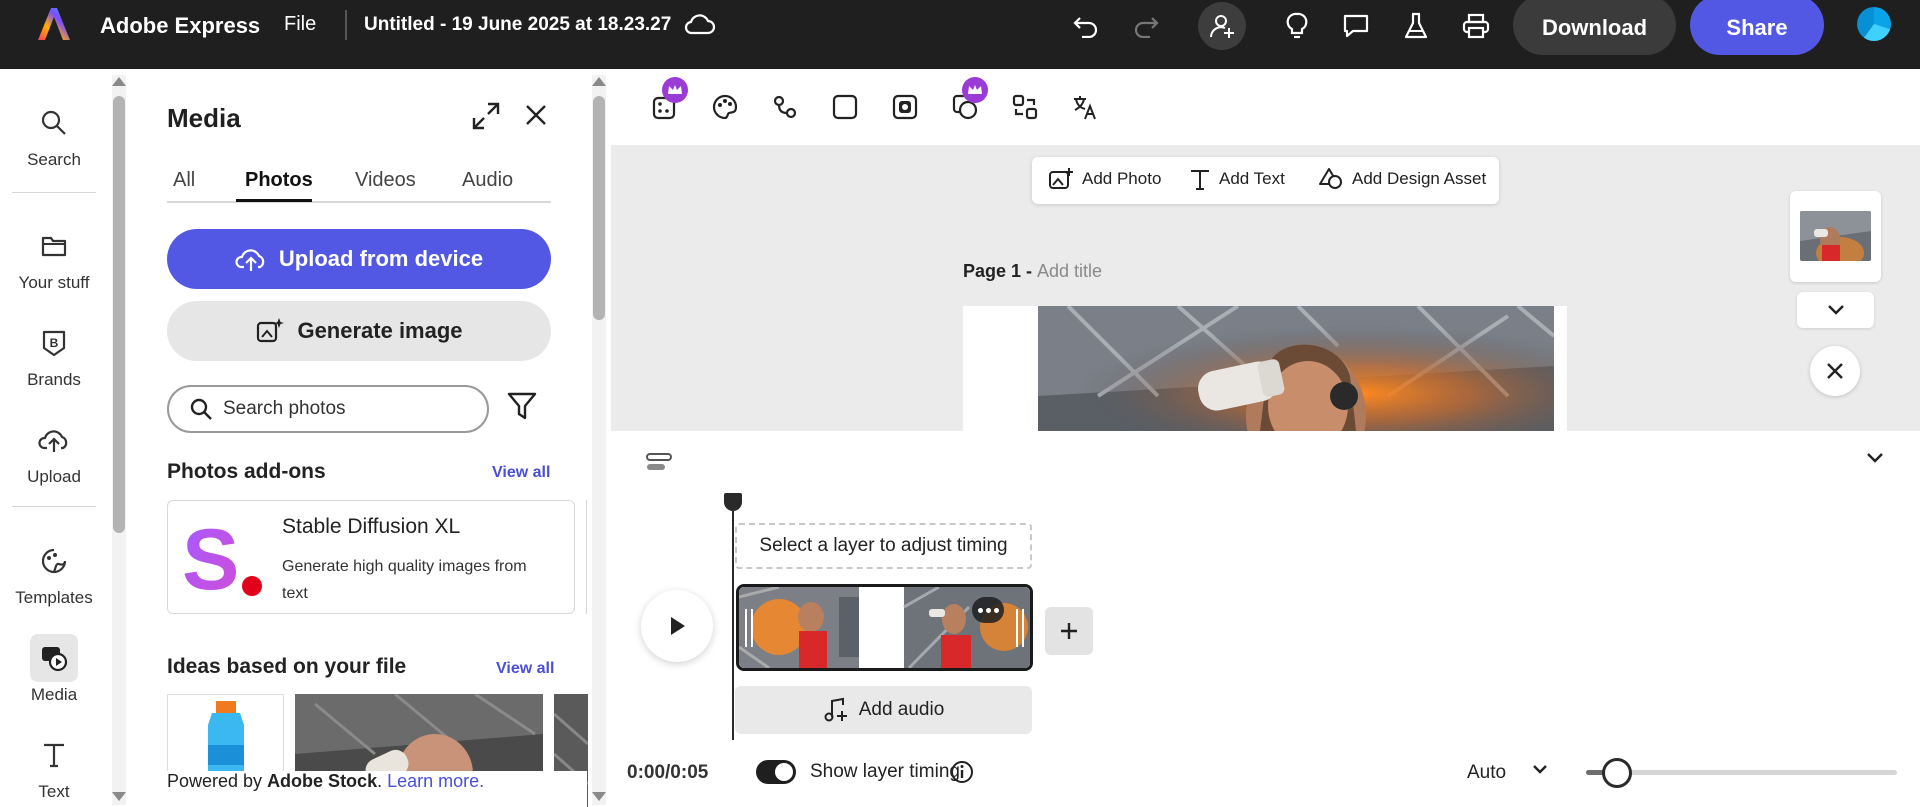 The height and width of the screenshot is (807, 1920). I want to click on collapse-timeline-button, so click(1875, 458).